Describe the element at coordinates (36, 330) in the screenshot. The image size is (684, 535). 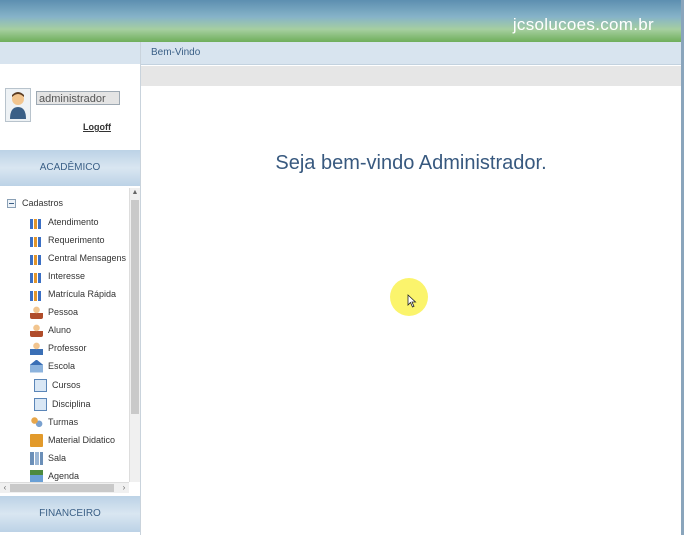
I see `student-icon` at that location.